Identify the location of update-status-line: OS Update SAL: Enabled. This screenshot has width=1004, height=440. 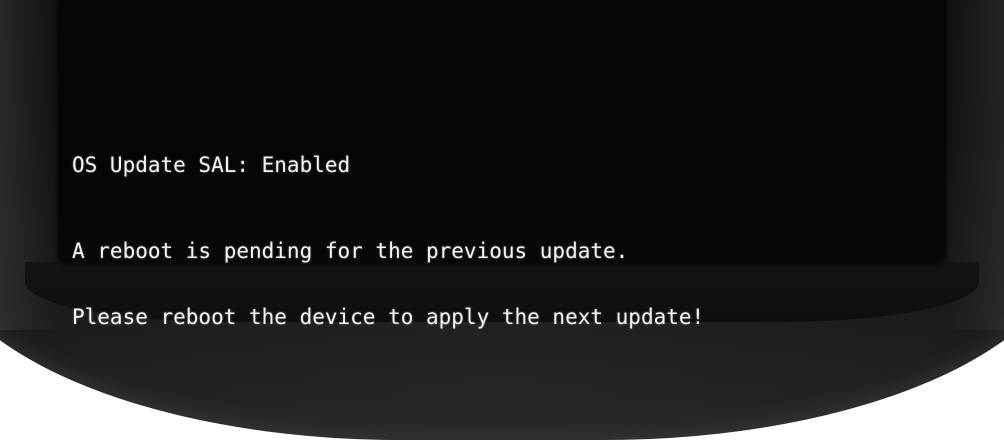
(211, 165).